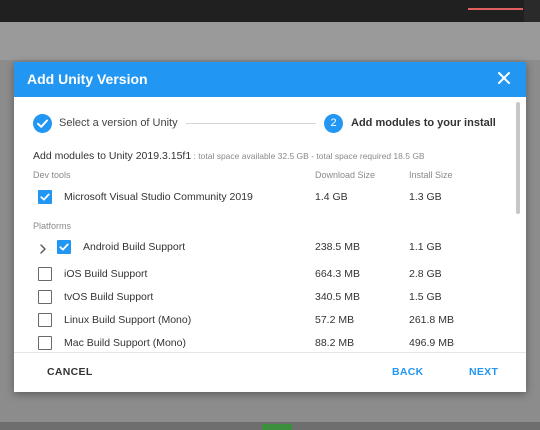 The height and width of the screenshot is (430, 540). What do you see at coordinates (425, 297) in the screenshot?
I see `module-install-size: 1.5 GB` at bounding box center [425, 297].